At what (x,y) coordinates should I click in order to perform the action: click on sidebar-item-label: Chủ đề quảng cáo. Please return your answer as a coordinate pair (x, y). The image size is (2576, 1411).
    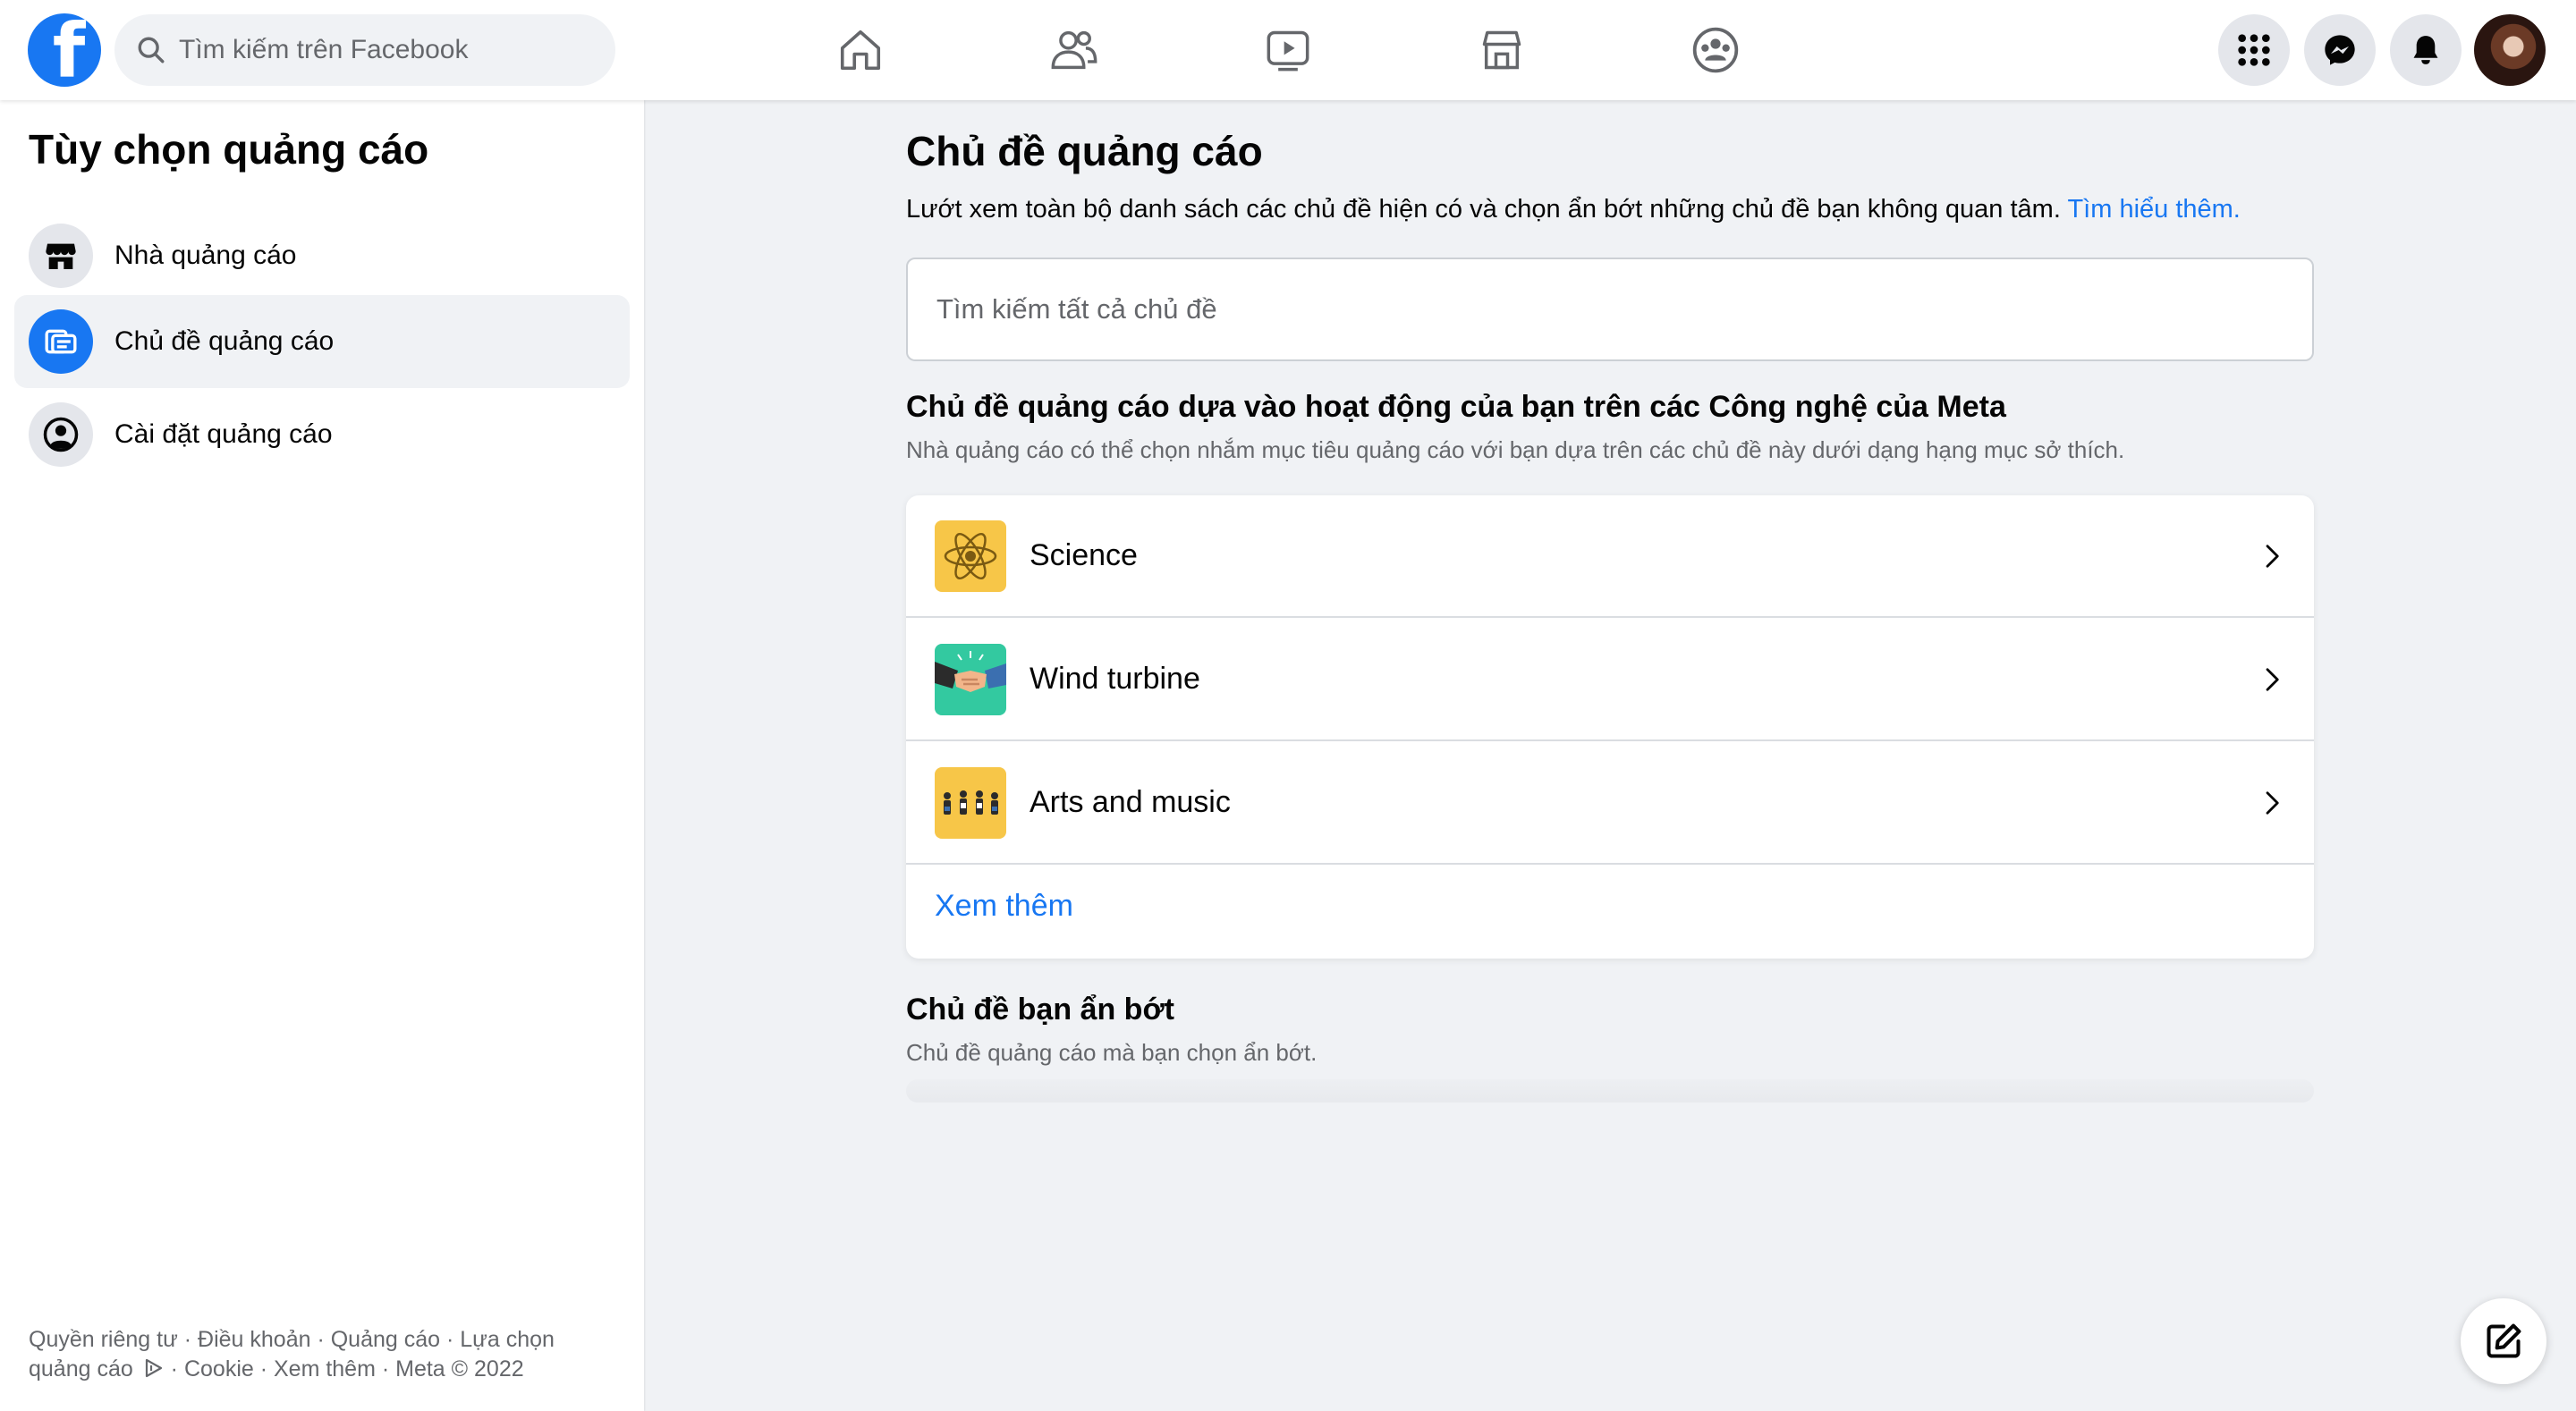
    Looking at the image, I should click on (224, 341).